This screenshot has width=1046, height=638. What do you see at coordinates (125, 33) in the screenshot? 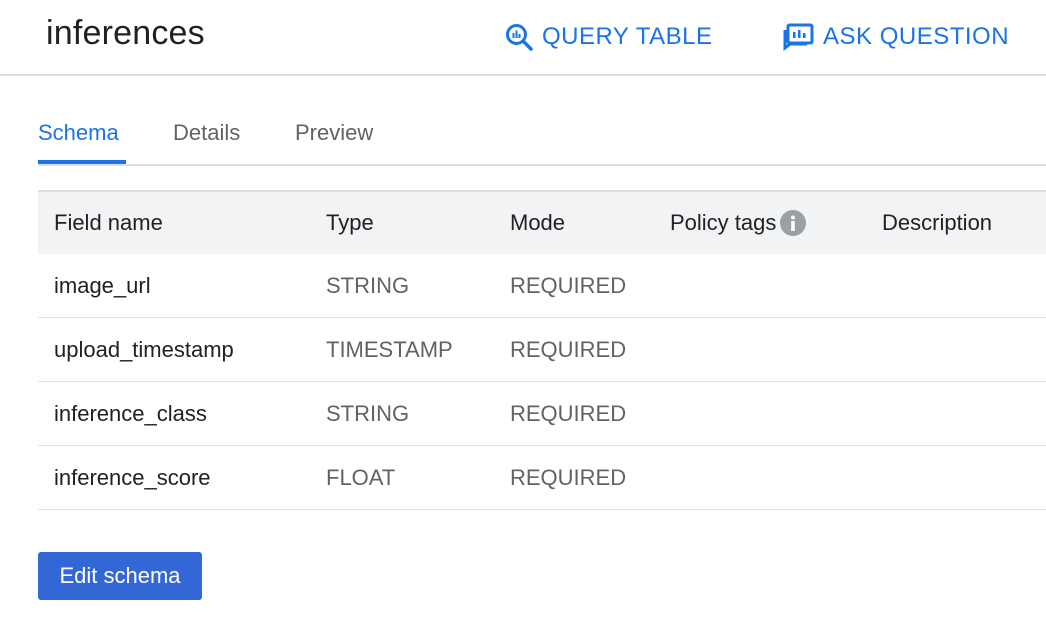
I see `page-title: inferences` at bounding box center [125, 33].